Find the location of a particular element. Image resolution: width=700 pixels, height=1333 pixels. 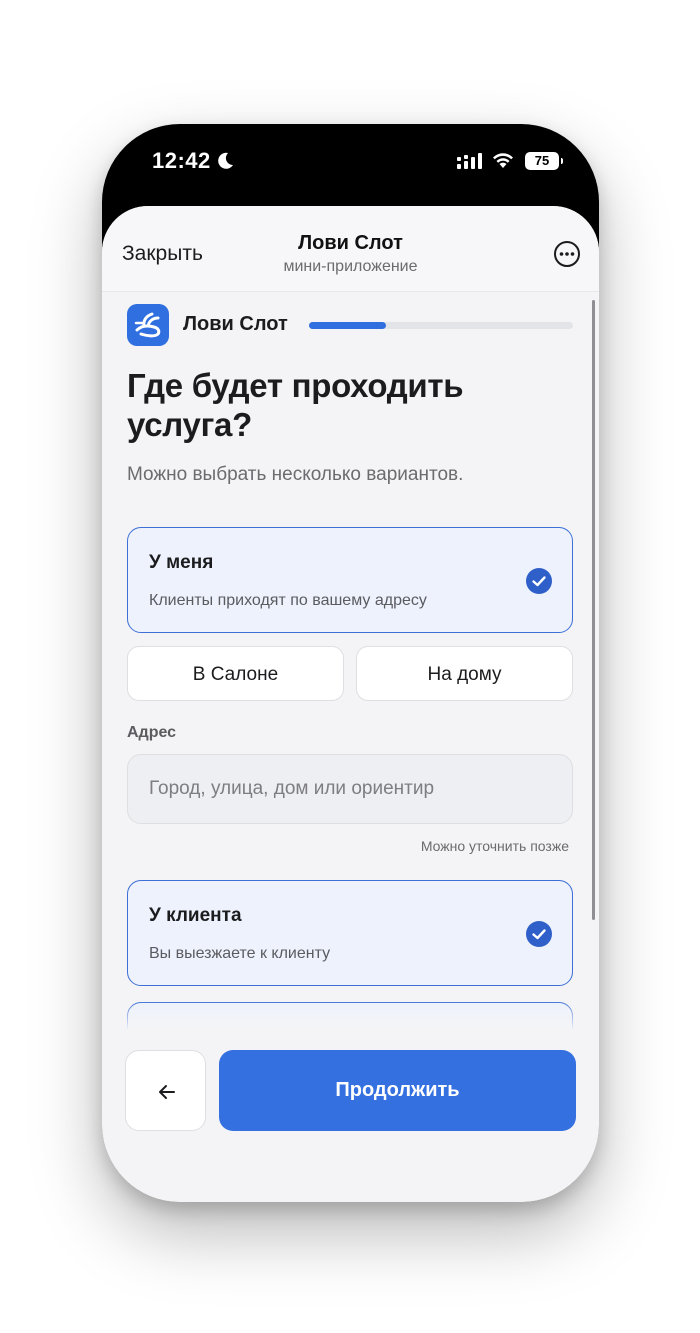

option-title: У меня is located at coordinates (181, 562).